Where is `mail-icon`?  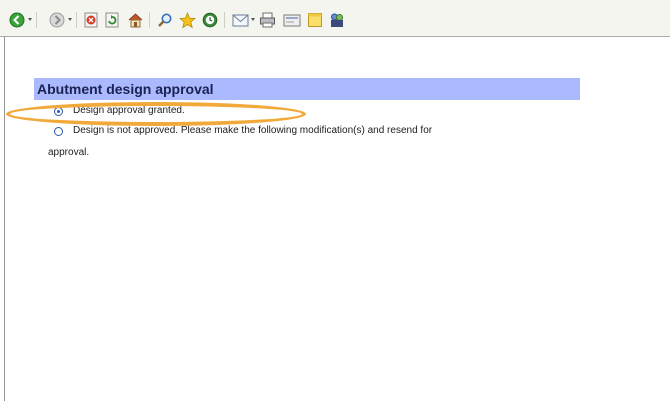
mail-icon is located at coordinates (240, 20).